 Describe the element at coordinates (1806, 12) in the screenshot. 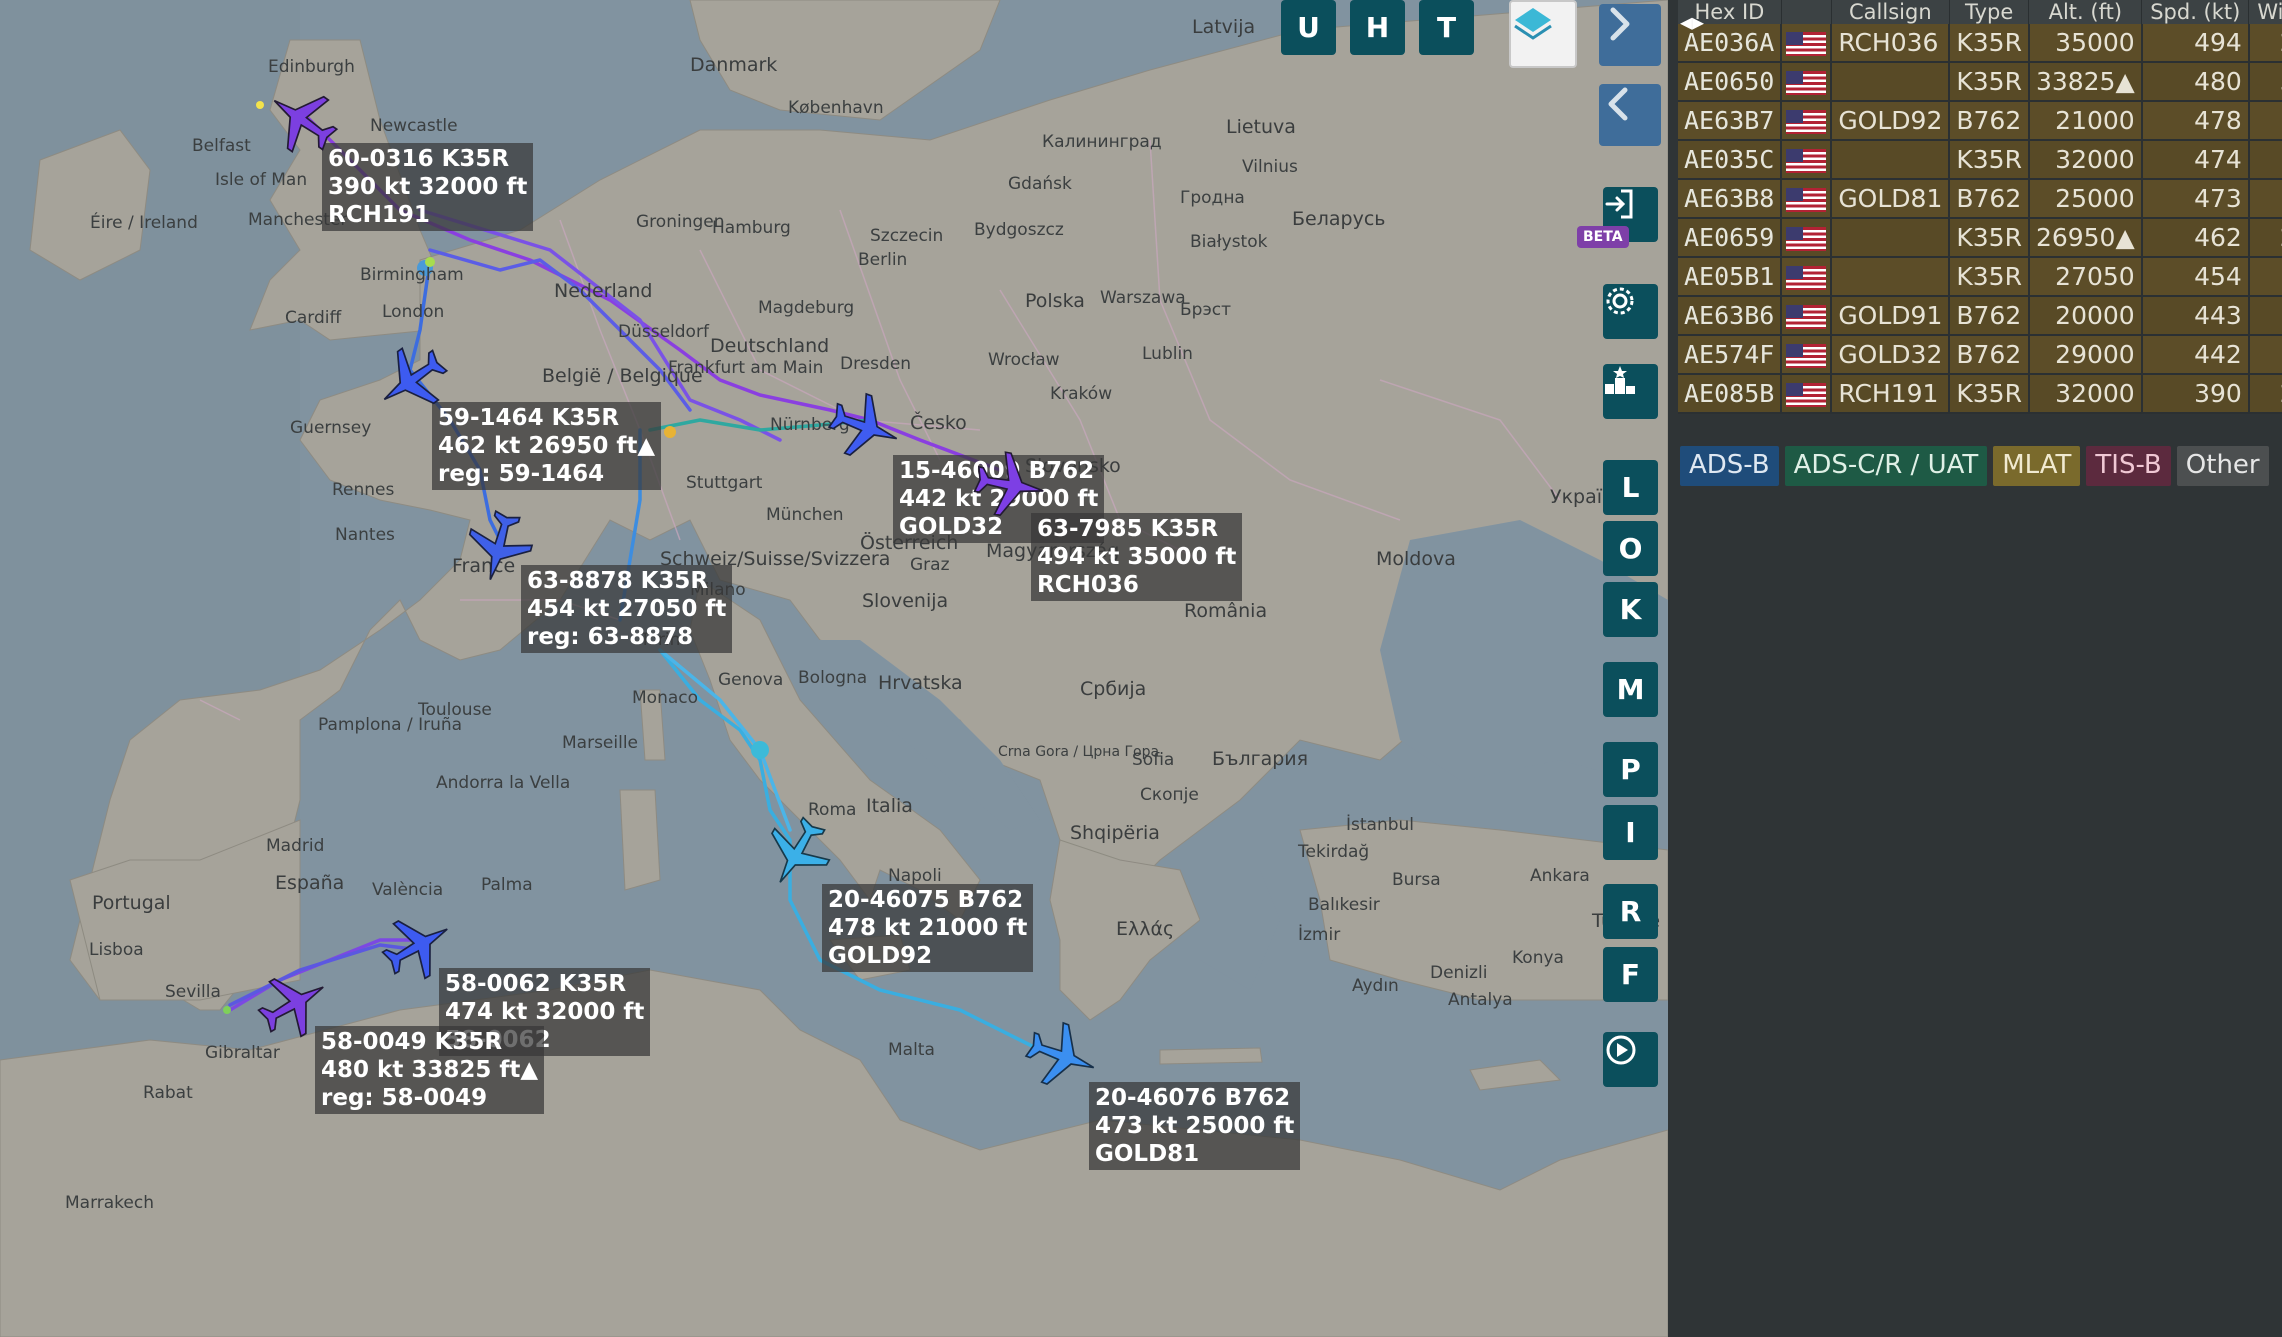

I see `column-header-flag` at that location.